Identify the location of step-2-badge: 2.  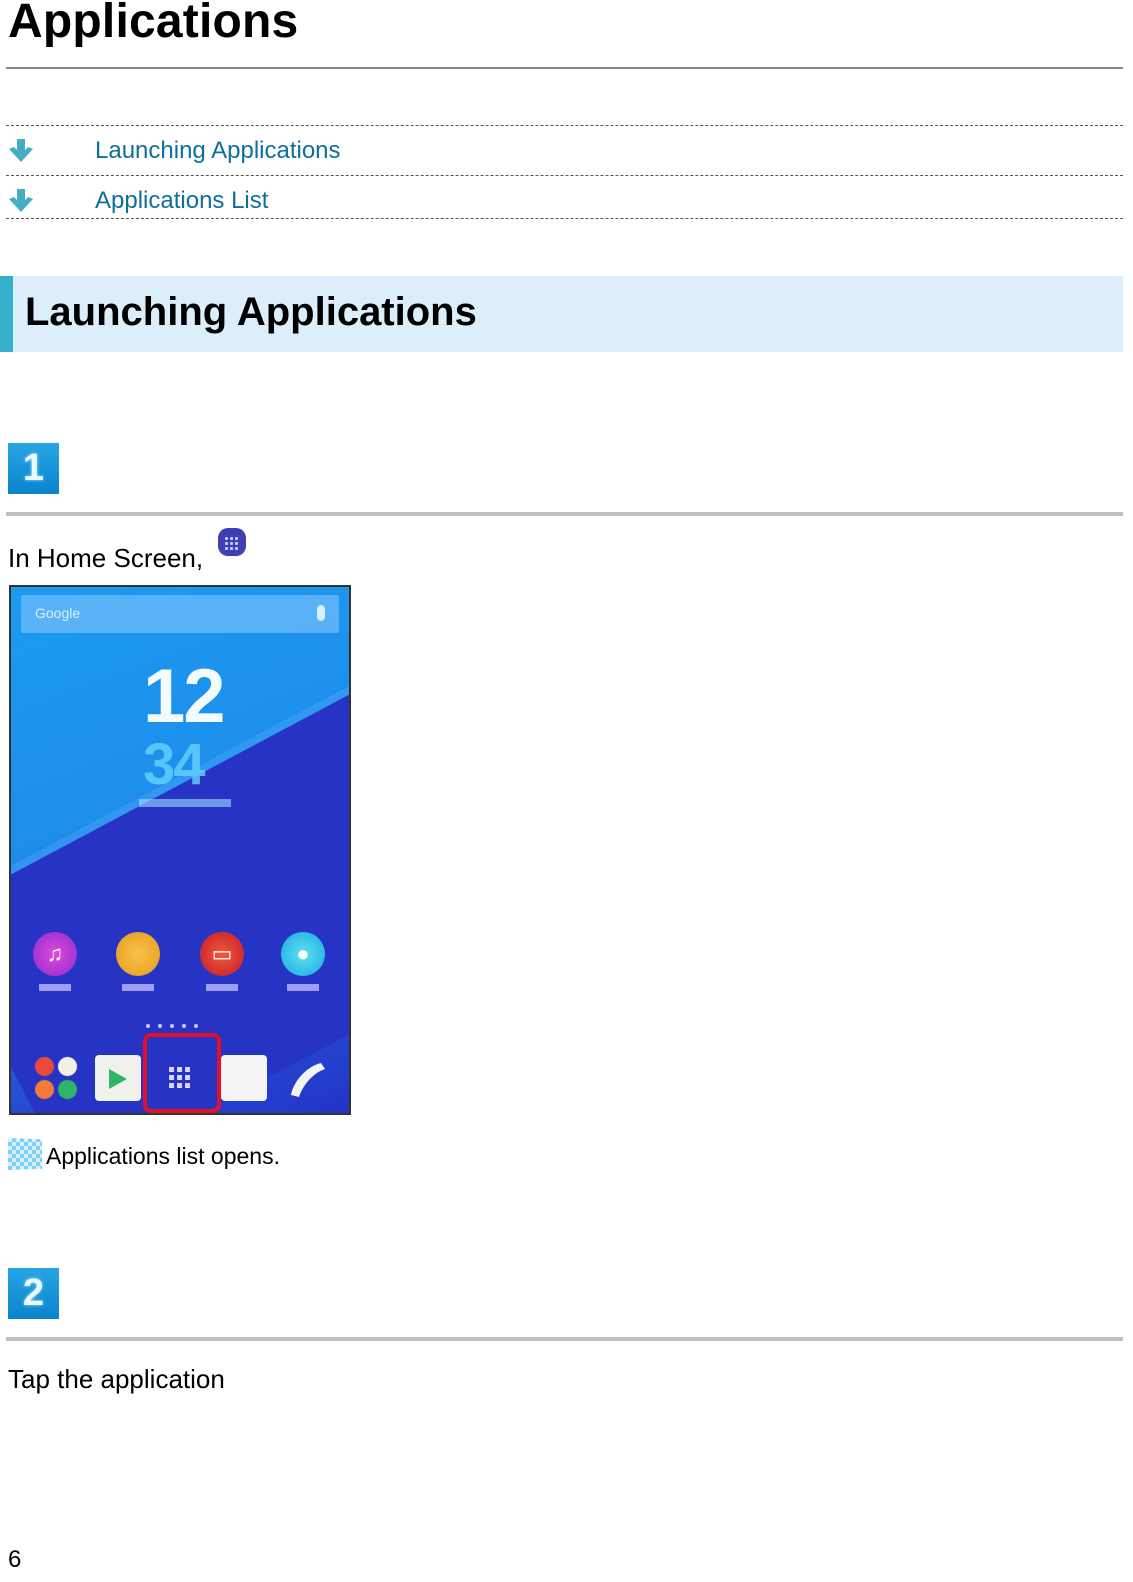
(33, 1293).